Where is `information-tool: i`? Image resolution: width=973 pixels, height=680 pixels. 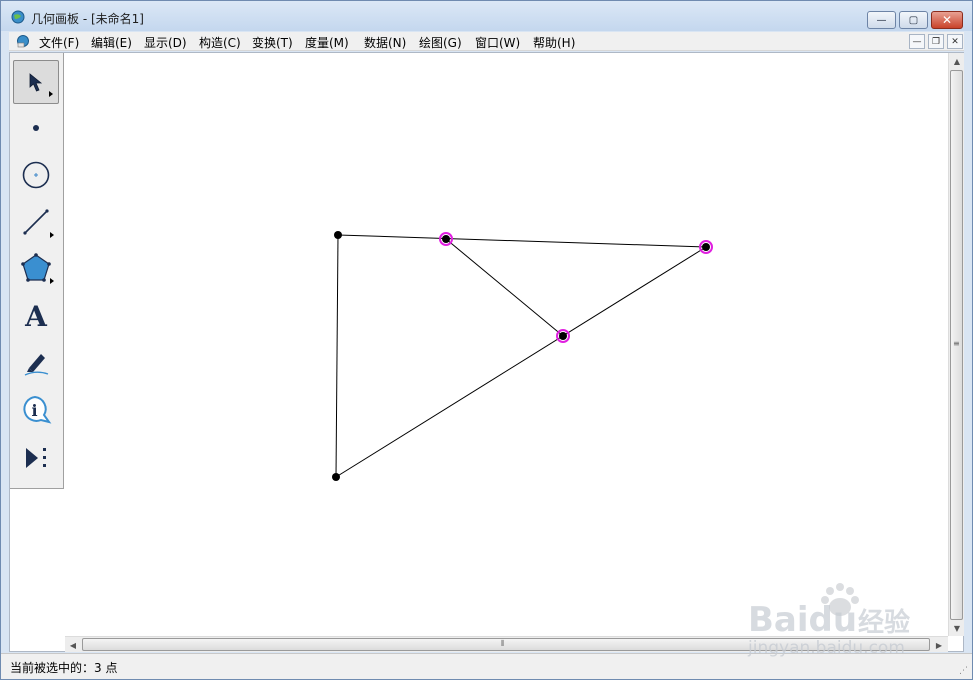
information-tool: i is located at coordinates (36, 410).